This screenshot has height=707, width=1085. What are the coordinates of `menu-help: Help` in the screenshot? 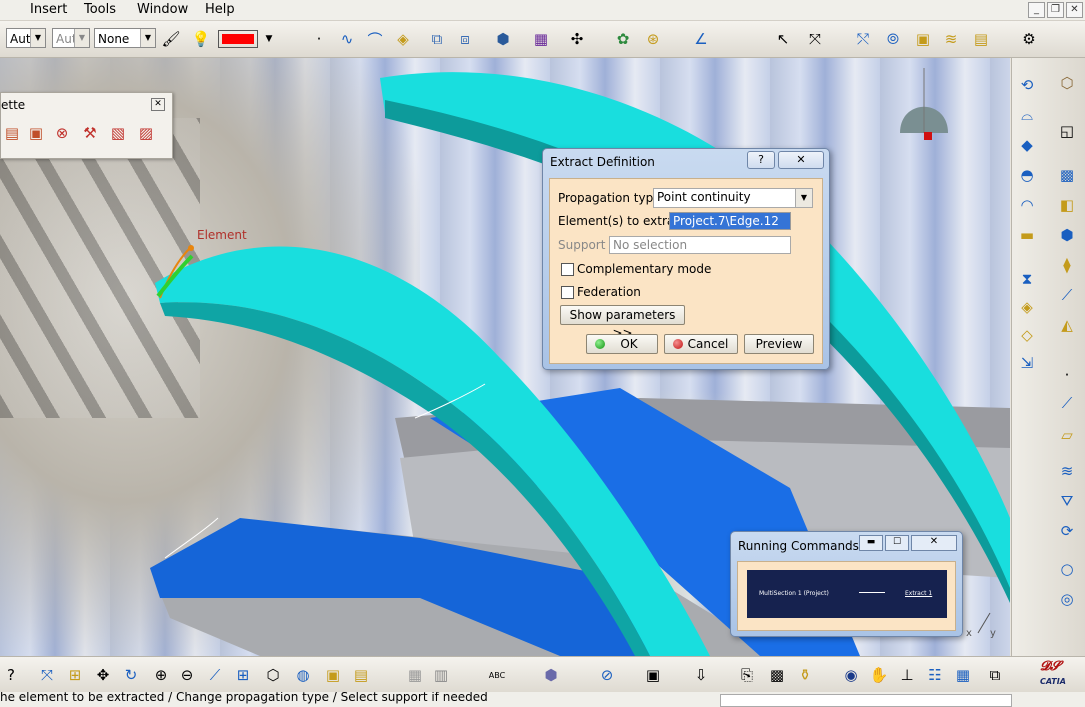 It's located at (220, 9).